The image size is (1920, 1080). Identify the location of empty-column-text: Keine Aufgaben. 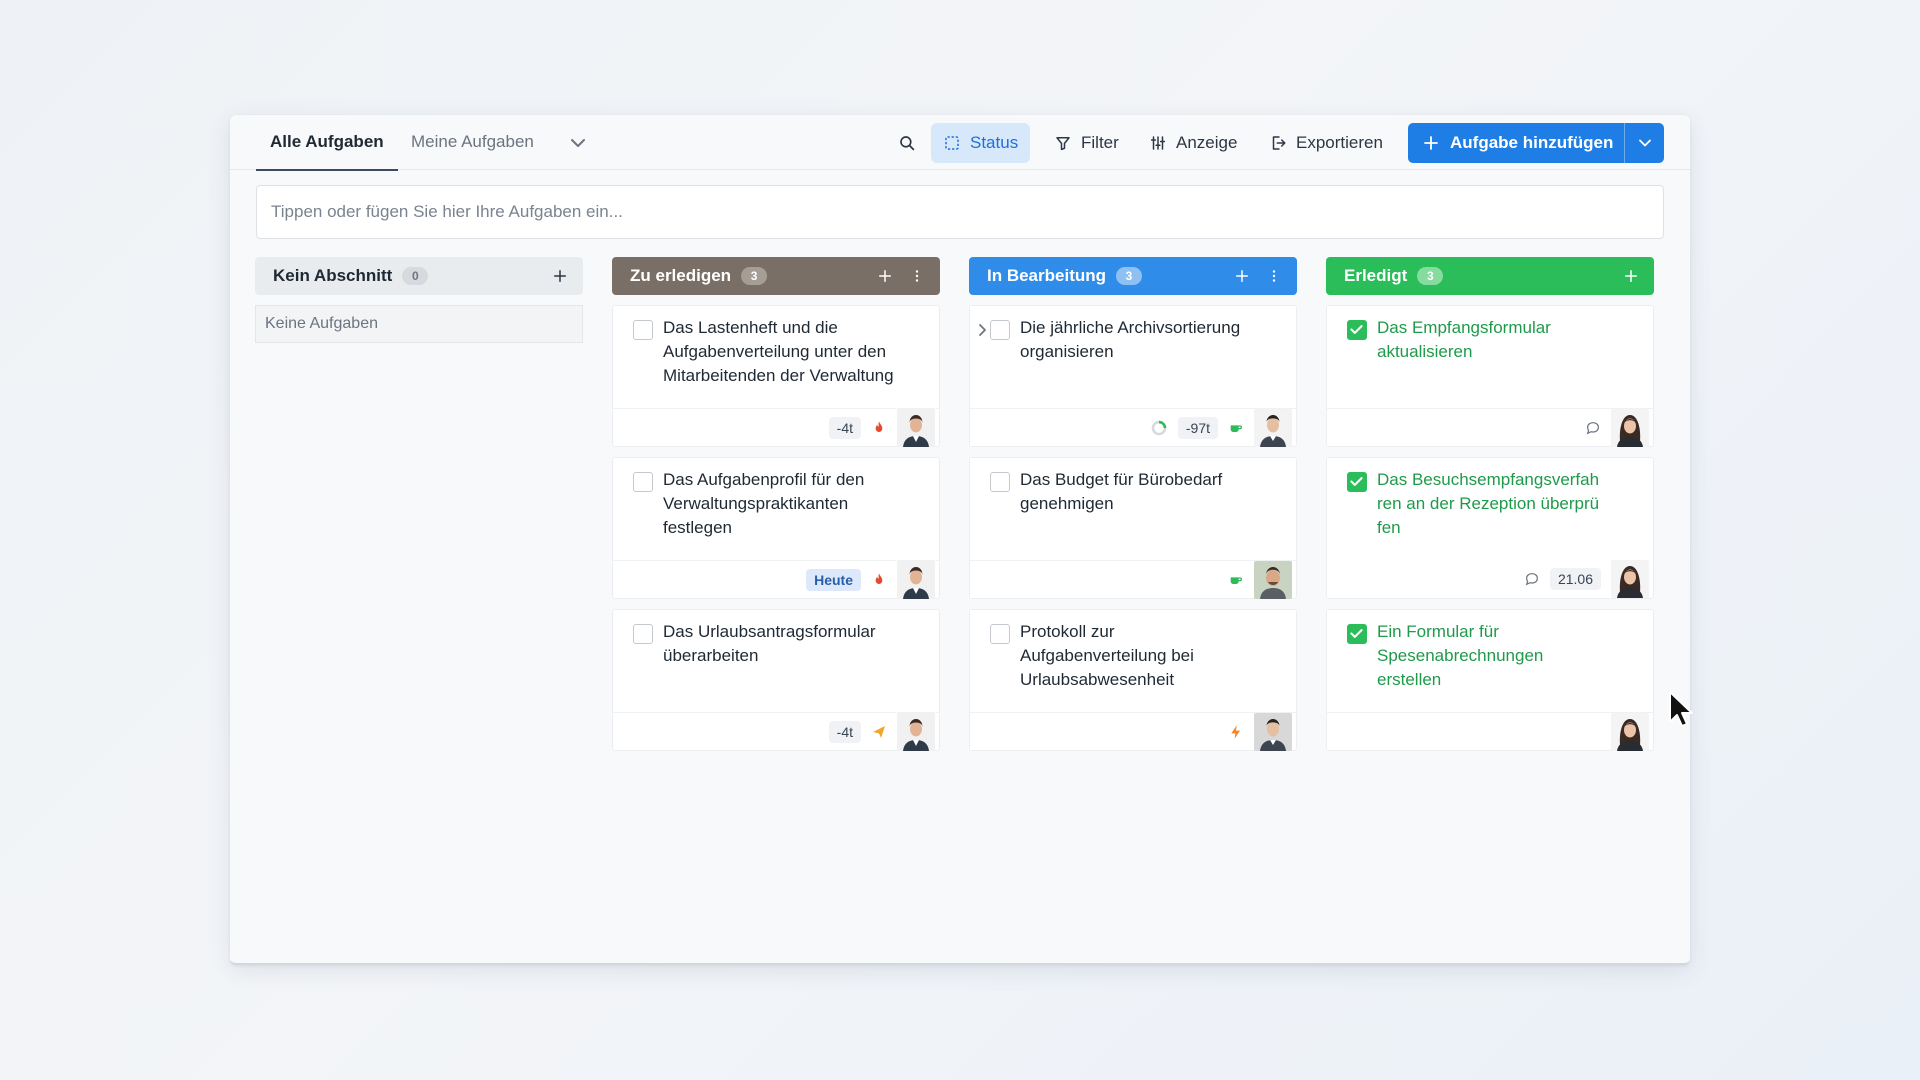
(419, 324).